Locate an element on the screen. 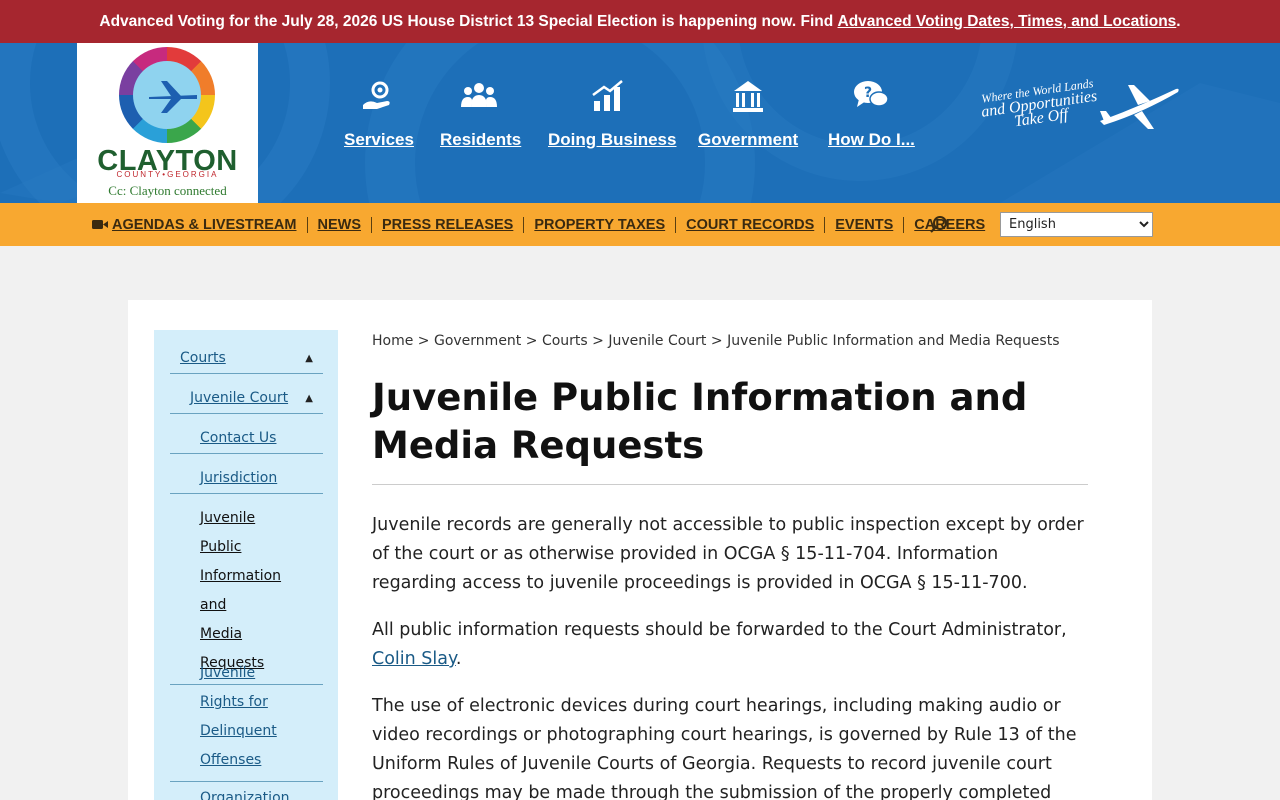  airplane-icon is located at coordinates (1139, 107).